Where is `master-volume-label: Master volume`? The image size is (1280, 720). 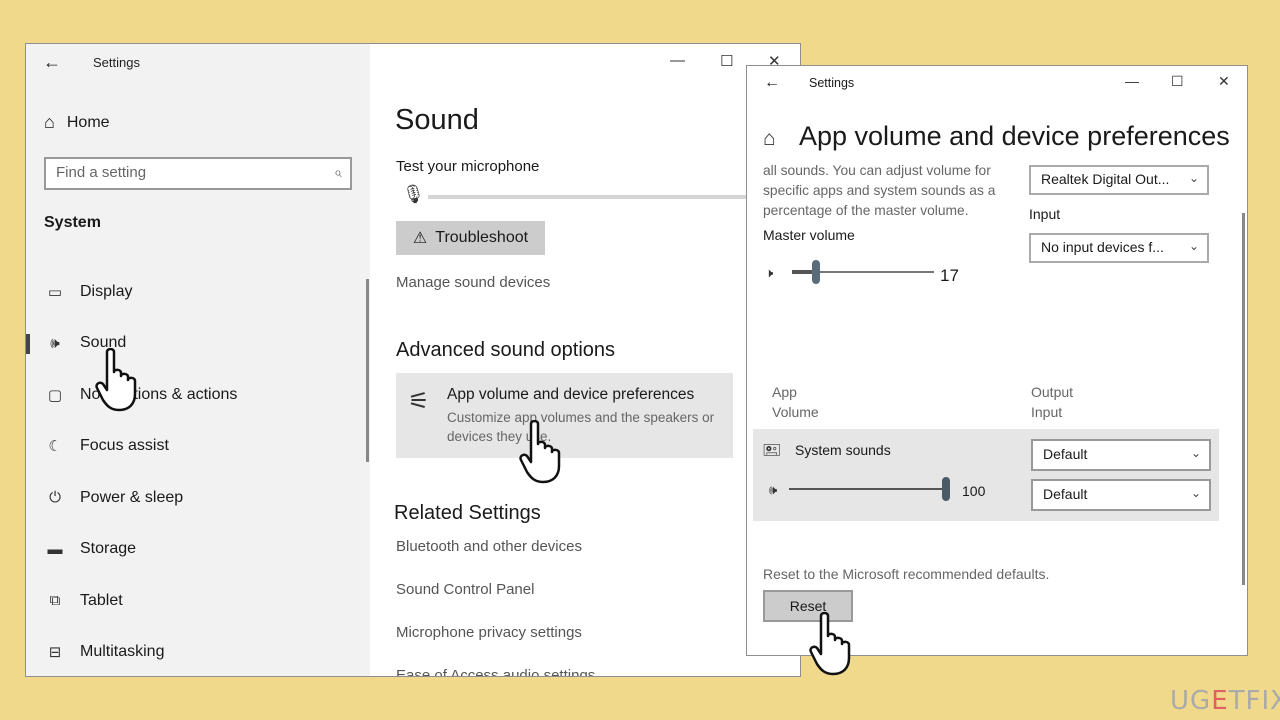 master-volume-label: Master volume is located at coordinates (809, 235).